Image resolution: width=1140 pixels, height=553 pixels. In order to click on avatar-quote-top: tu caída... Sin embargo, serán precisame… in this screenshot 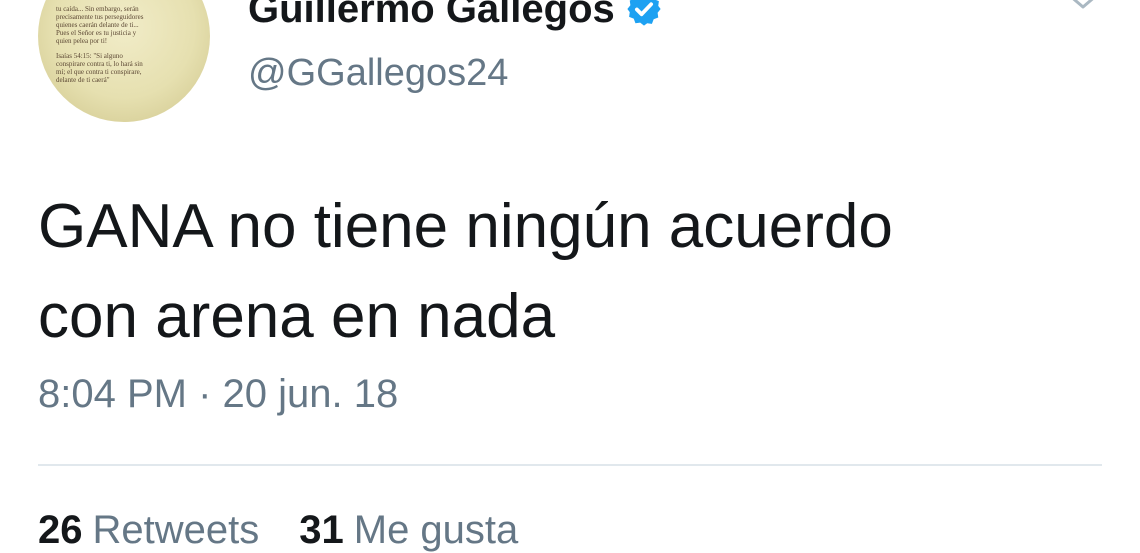, I will do `click(100, 25)`.